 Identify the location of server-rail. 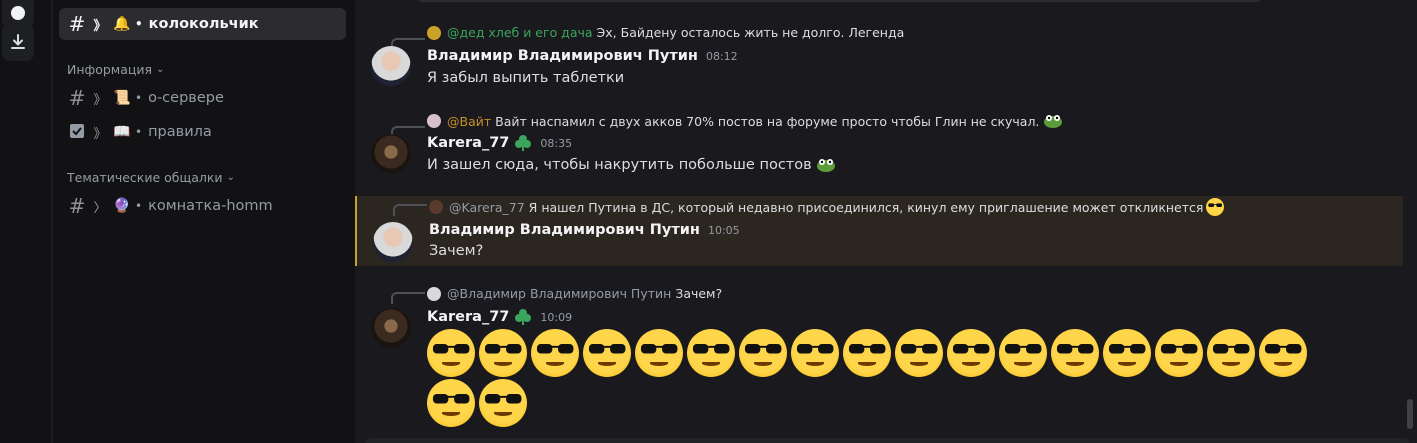
(26, 221).